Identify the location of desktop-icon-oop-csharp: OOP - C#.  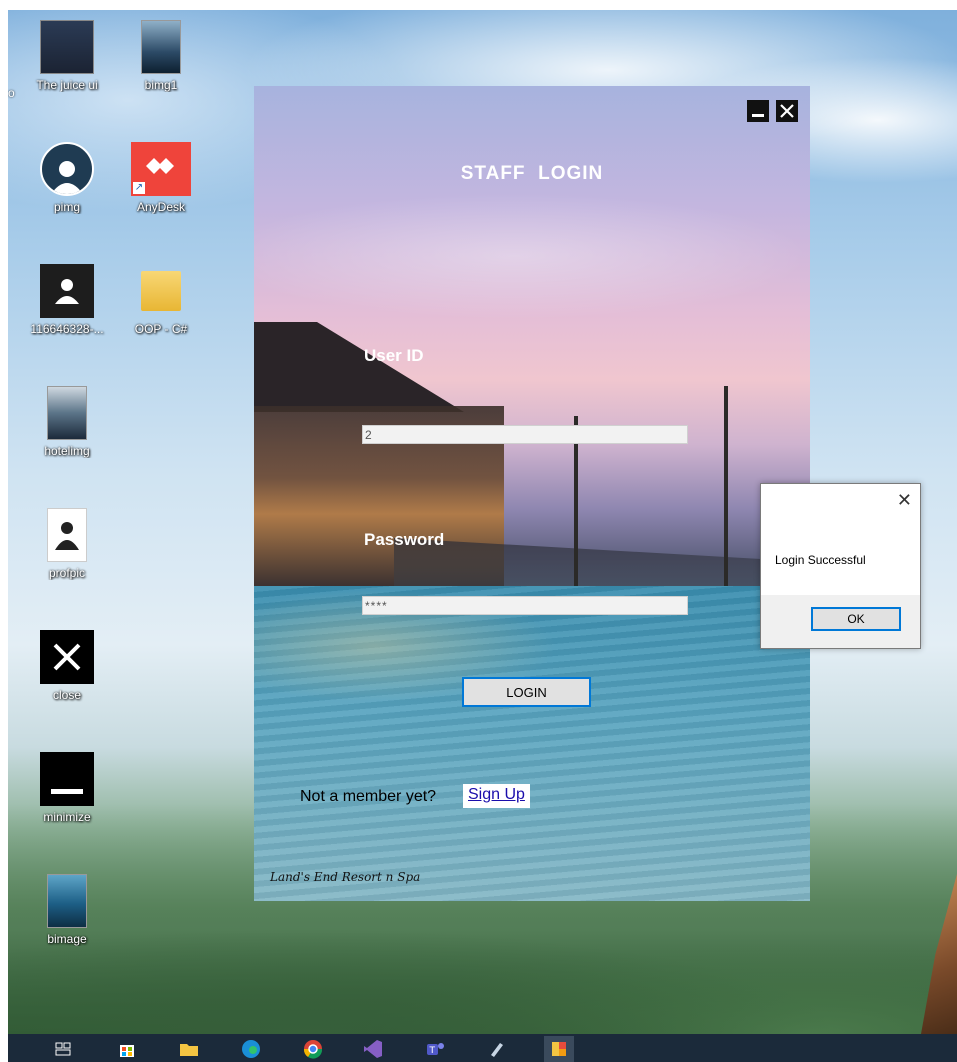
(161, 300).